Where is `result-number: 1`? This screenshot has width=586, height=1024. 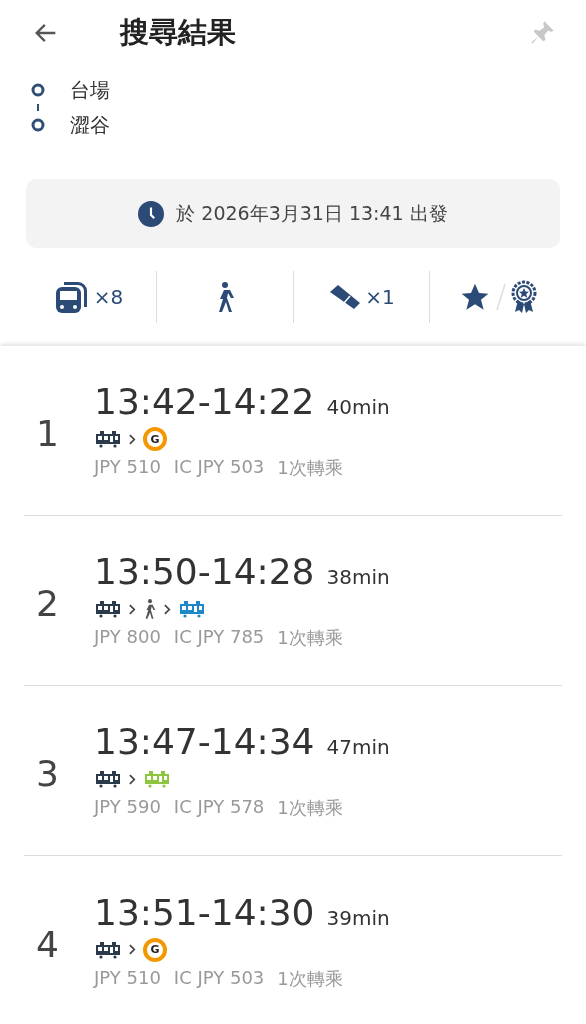
result-number: 1 is located at coordinates (47, 433).